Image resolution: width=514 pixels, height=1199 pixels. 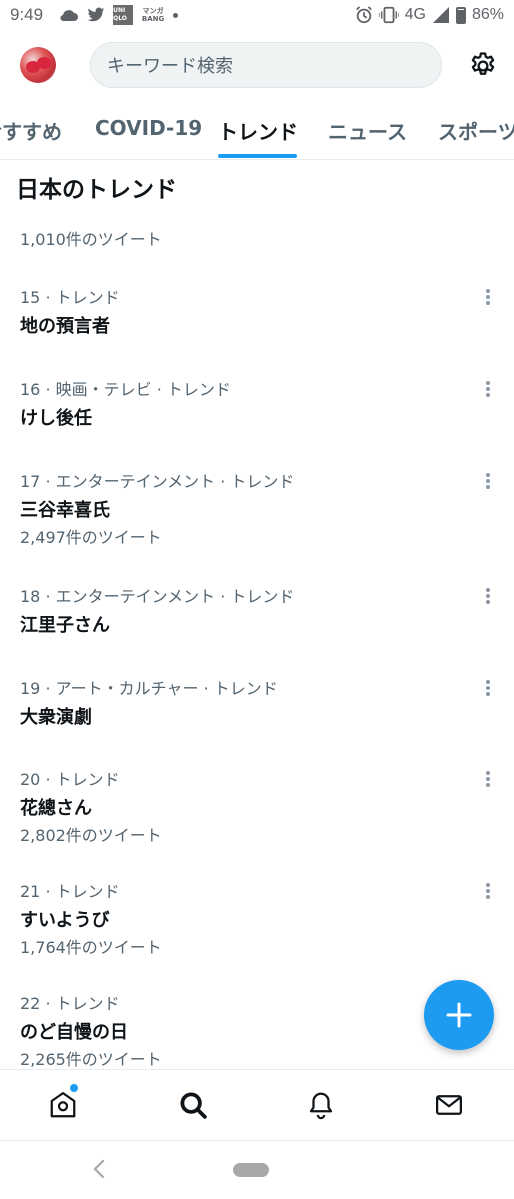 What do you see at coordinates (148, 128) in the screenshot?
I see `tab-covid19: COVID-19` at bounding box center [148, 128].